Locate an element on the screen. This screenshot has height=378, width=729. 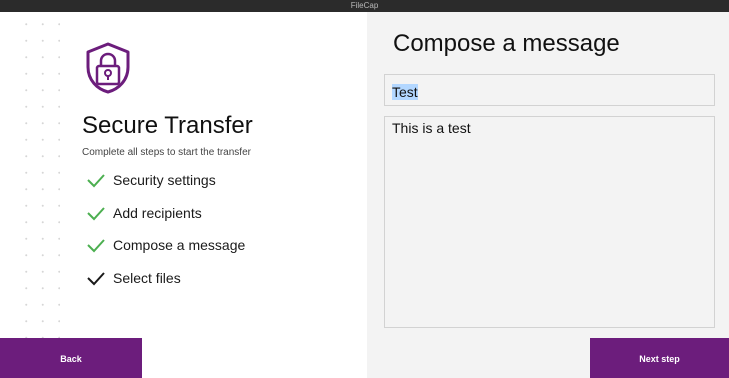
step-label: Add recipients is located at coordinates (157, 212).